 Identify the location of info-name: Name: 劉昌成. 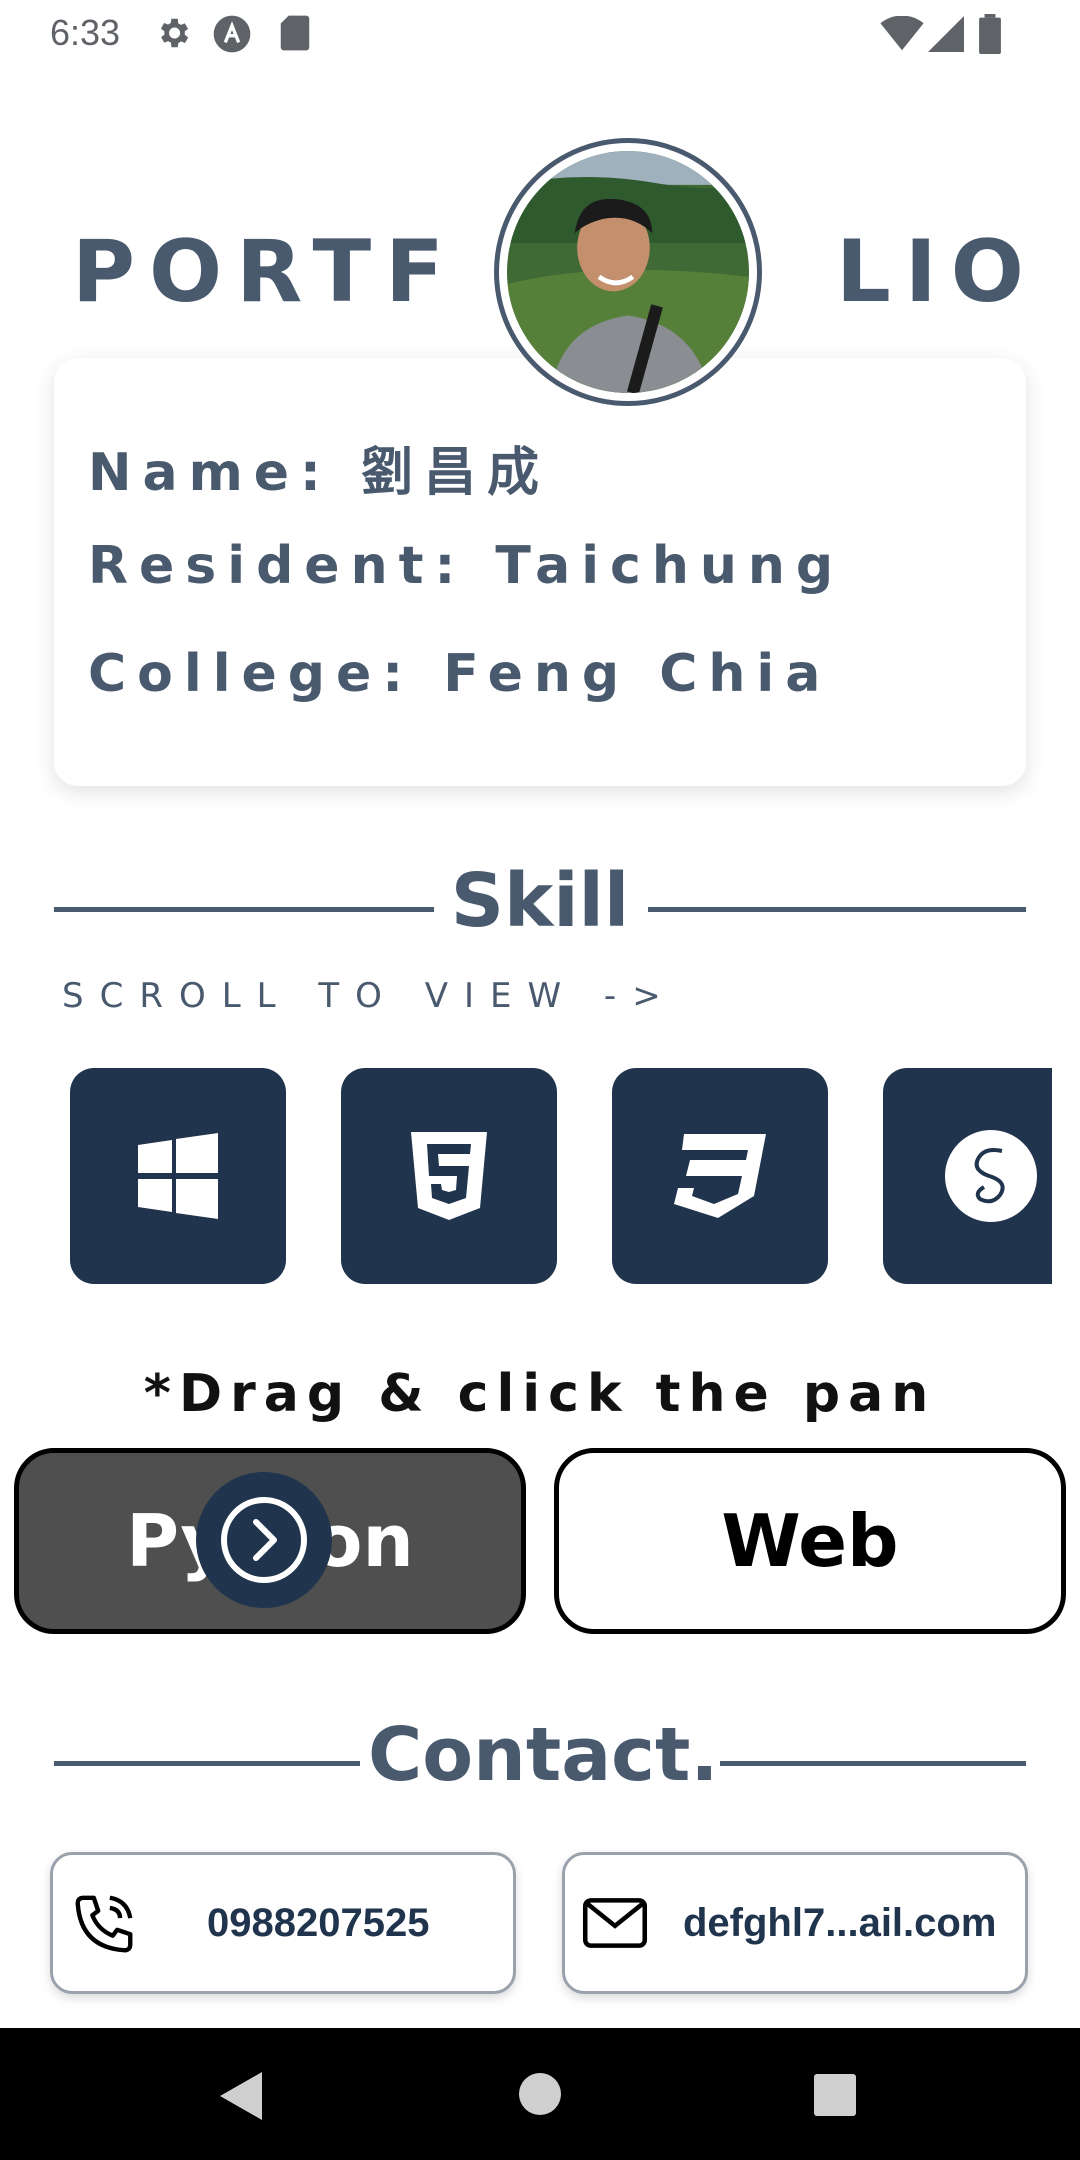
(319, 473).